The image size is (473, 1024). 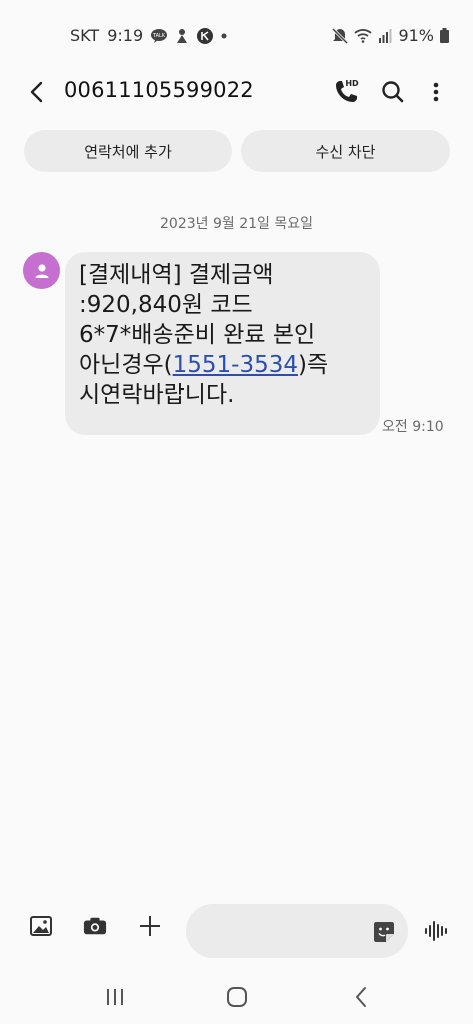 What do you see at coordinates (444, 35) in the screenshot?
I see `battery-icon` at bounding box center [444, 35].